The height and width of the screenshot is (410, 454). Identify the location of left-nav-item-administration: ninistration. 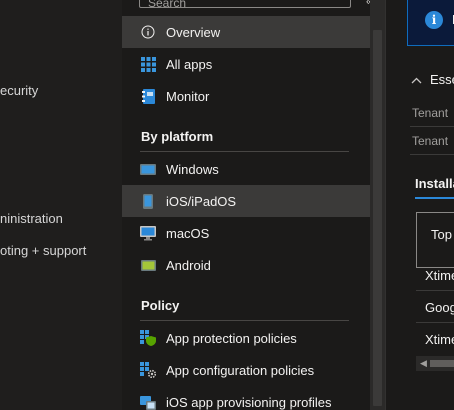
(31, 218).